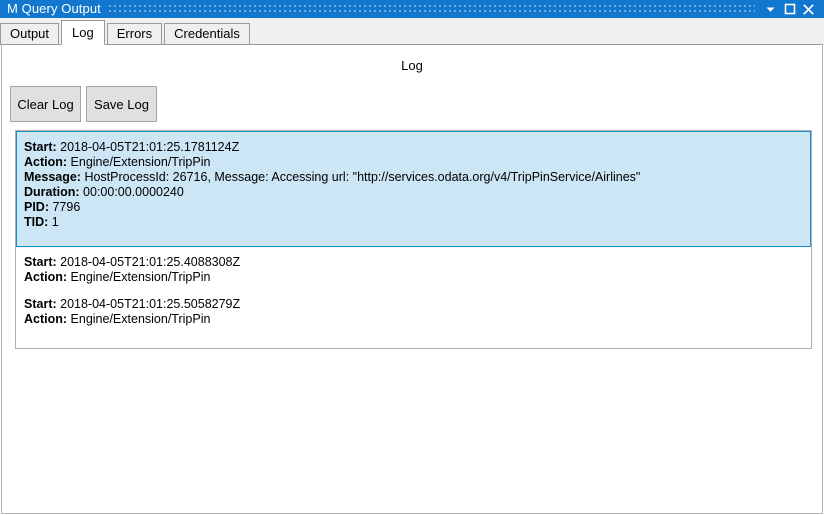  What do you see at coordinates (83, 104) in the screenshot?
I see `log-toolbar: Clear Log Save Log` at bounding box center [83, 104].